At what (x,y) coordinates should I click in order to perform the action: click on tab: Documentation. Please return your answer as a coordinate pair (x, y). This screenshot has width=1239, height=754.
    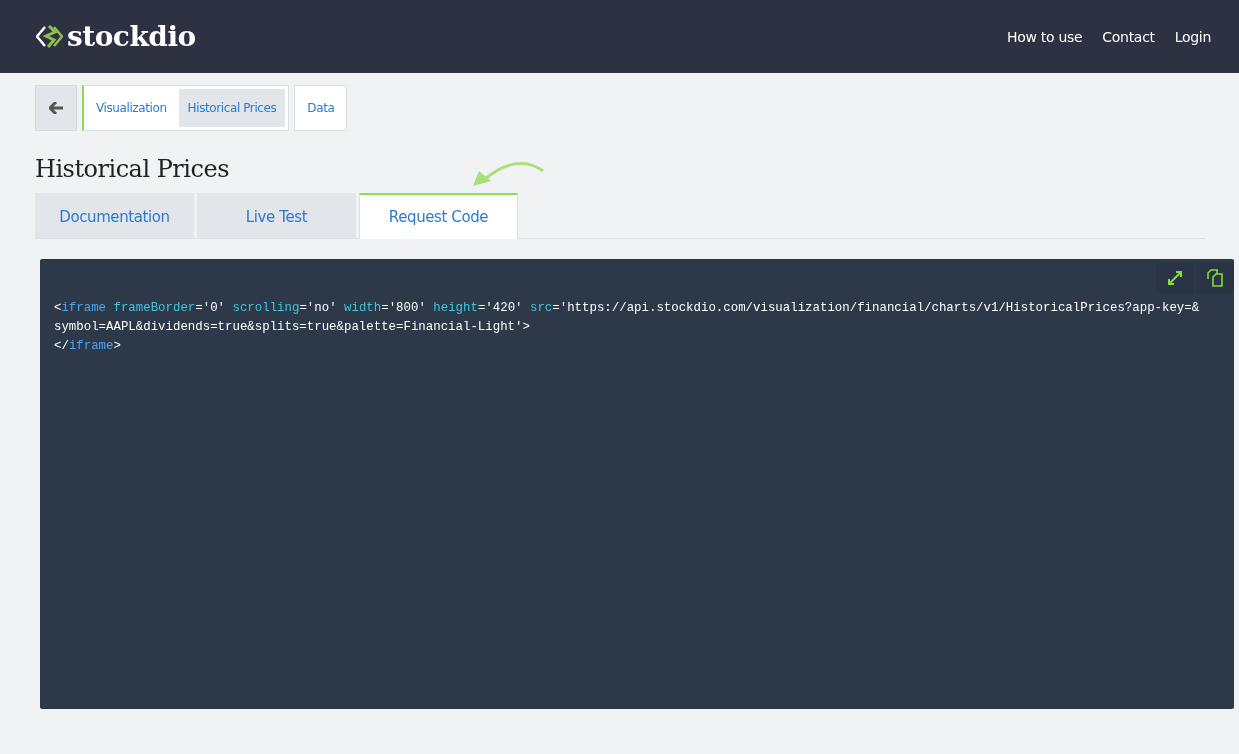
    Looking at the image, I should click on (114, 215).